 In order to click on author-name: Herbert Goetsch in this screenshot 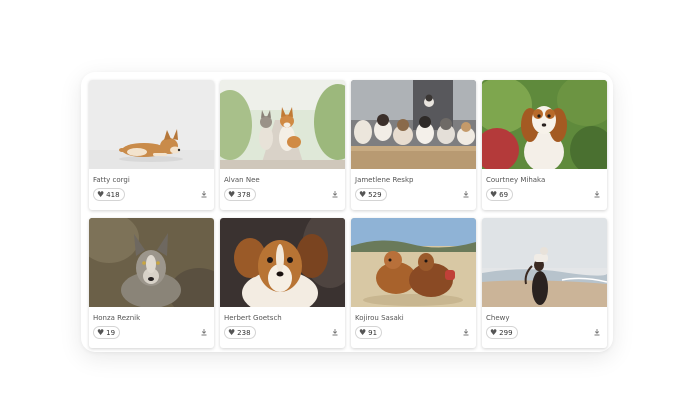, I will do `click(253, 318)`.